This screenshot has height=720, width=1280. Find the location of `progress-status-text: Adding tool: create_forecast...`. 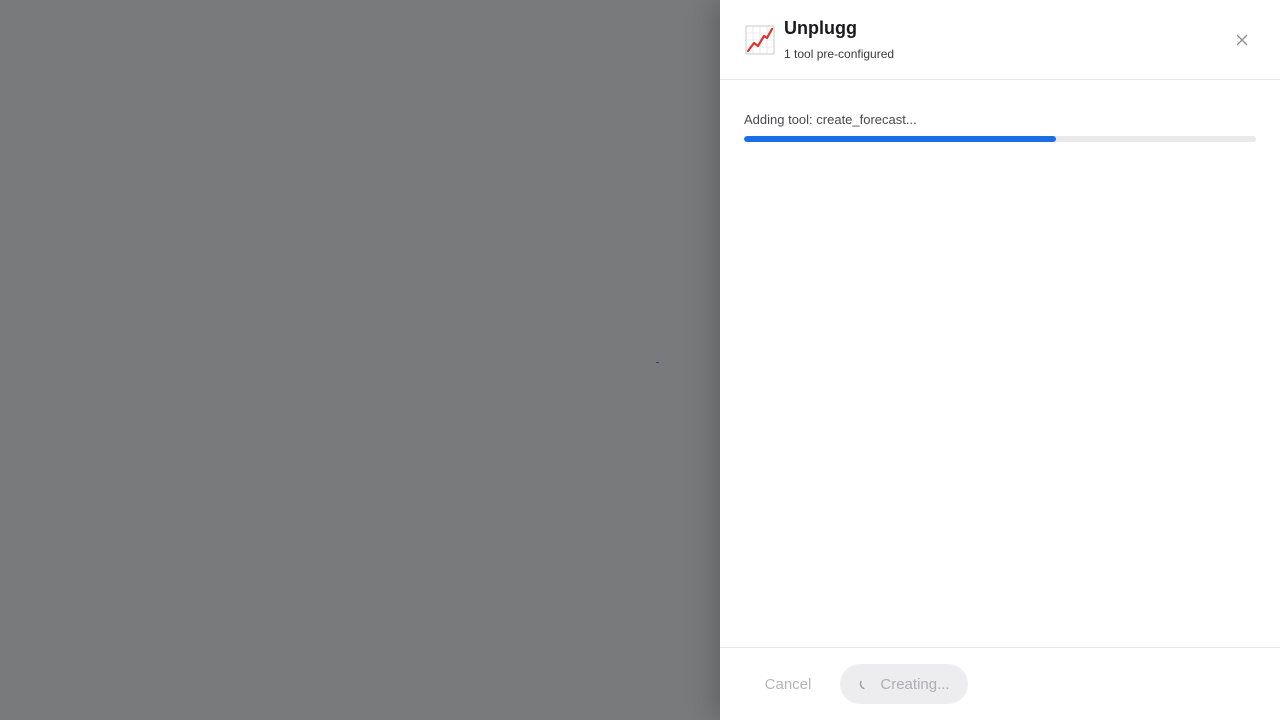

progress-status-text: Adding tool: create_forecast... is located at coordinates (830, 119).